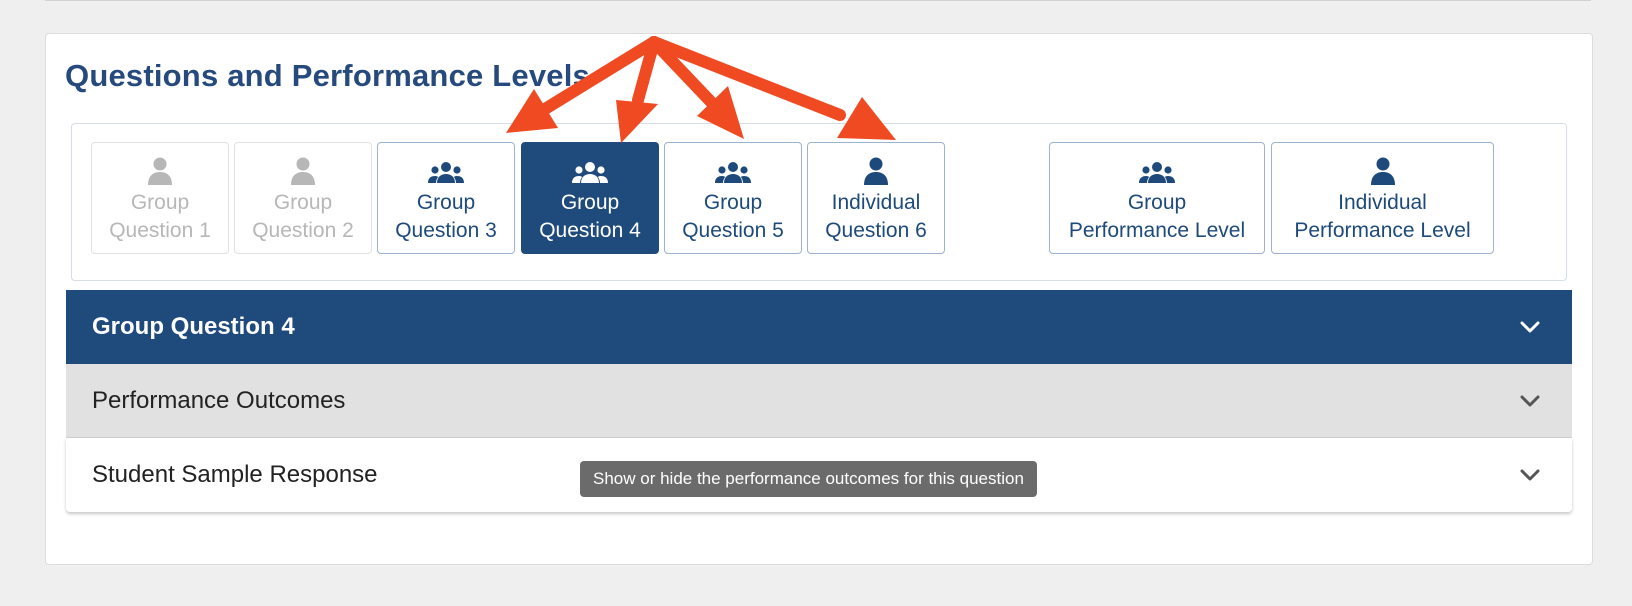 The height and width of the screenshot is (606, 1632). Describe the element at coordinates (590, 230) in the screenshot. I see `button-label-line2: Question 4` at that location.